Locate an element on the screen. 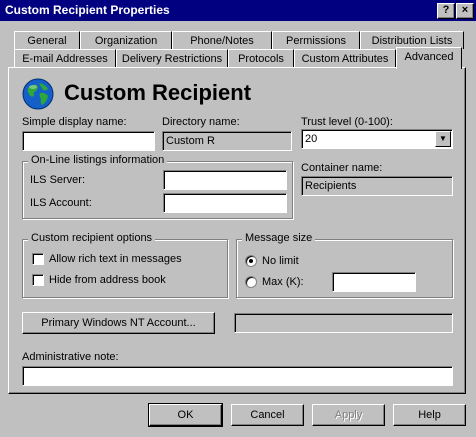 Image resolution: width=476 pixels, height=437 pixels. simple-display-name-input is located at coordinates (88, 141).